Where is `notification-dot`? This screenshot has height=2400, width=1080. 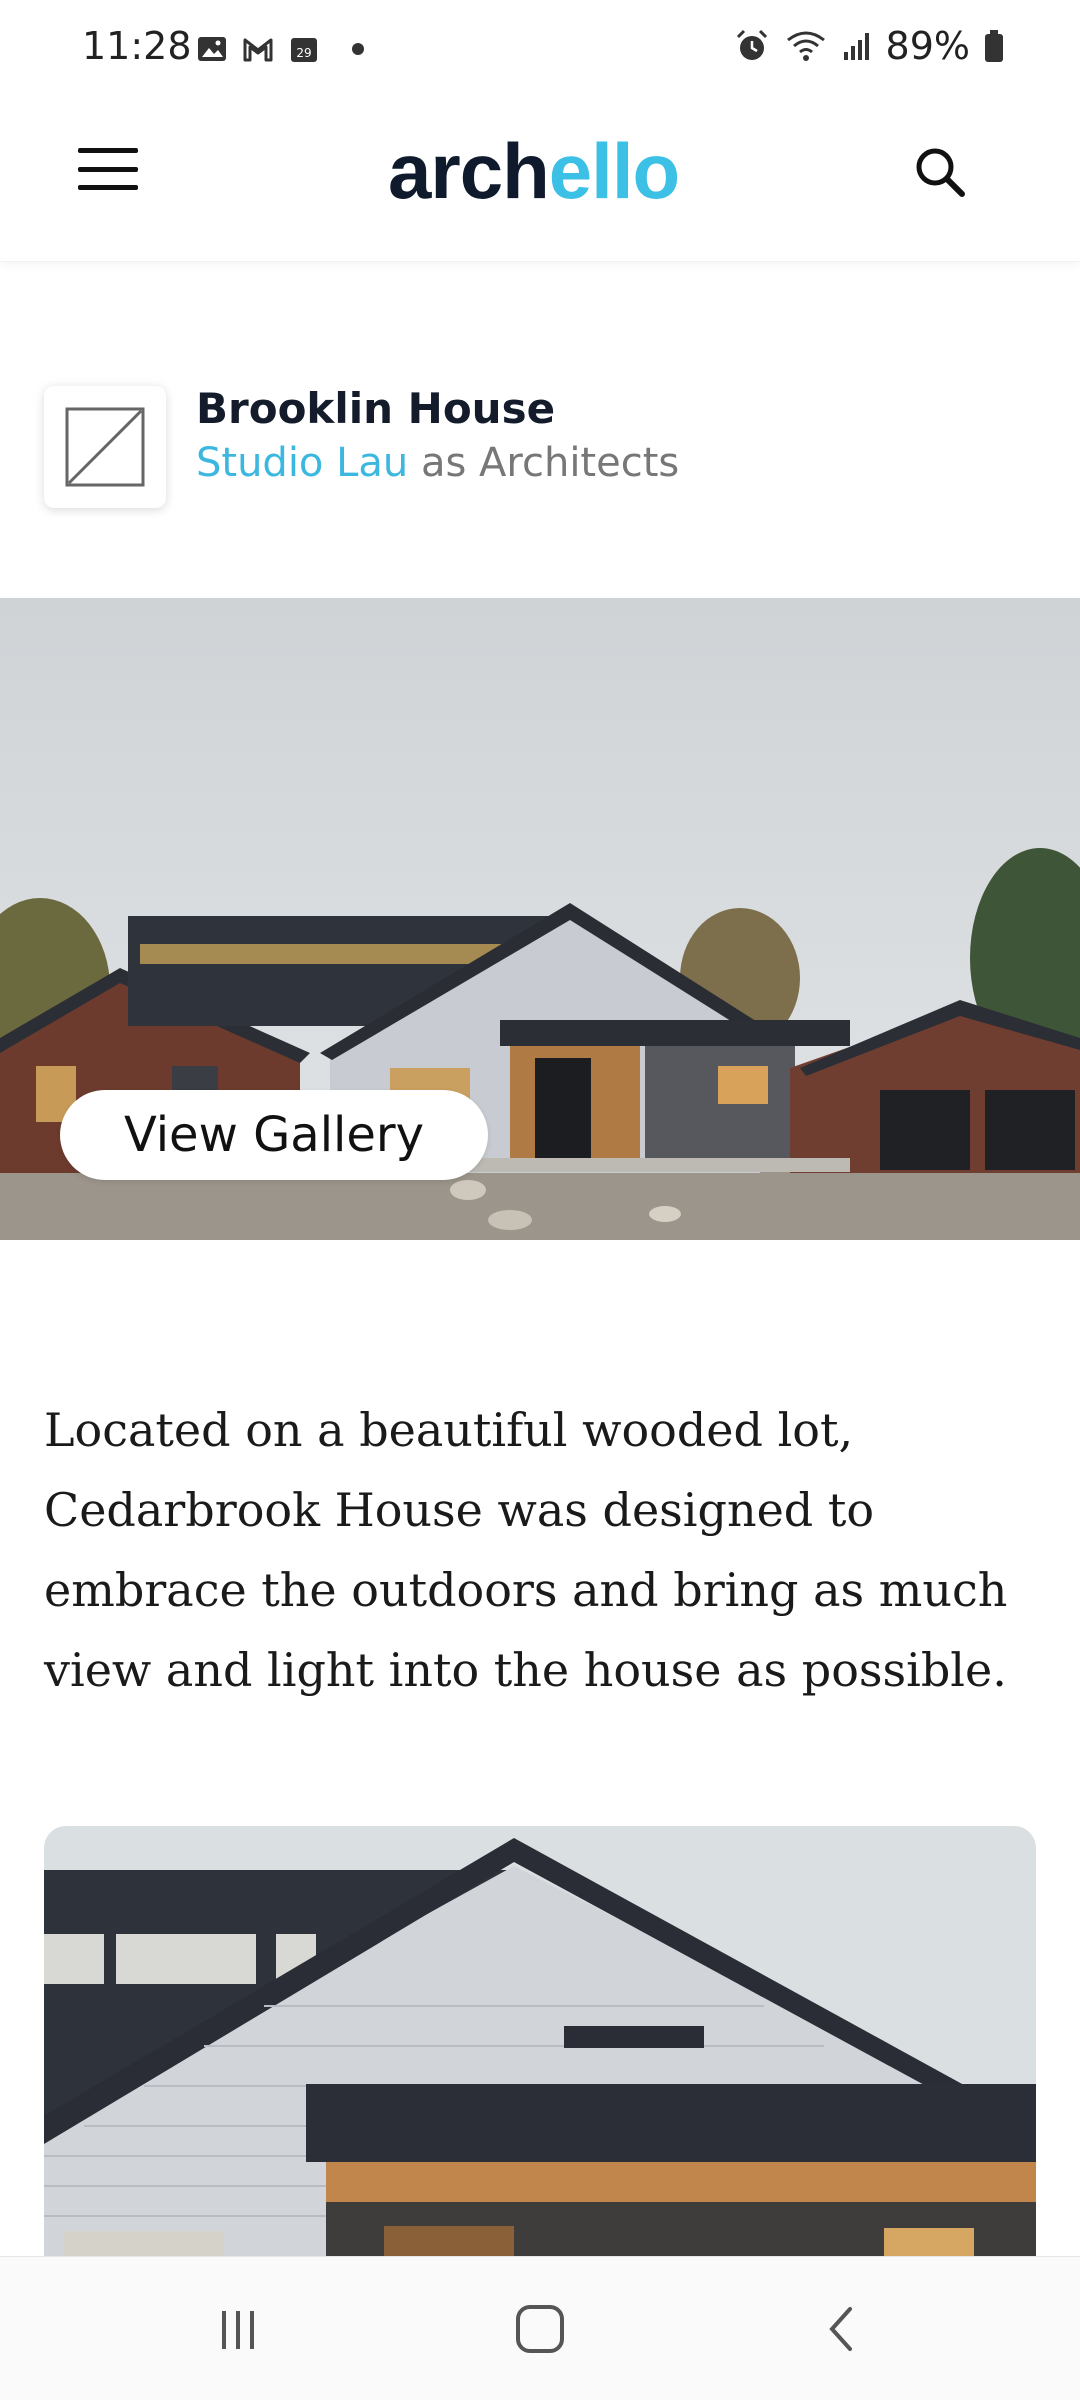
notification-dot is located at coordinates (358, 49).